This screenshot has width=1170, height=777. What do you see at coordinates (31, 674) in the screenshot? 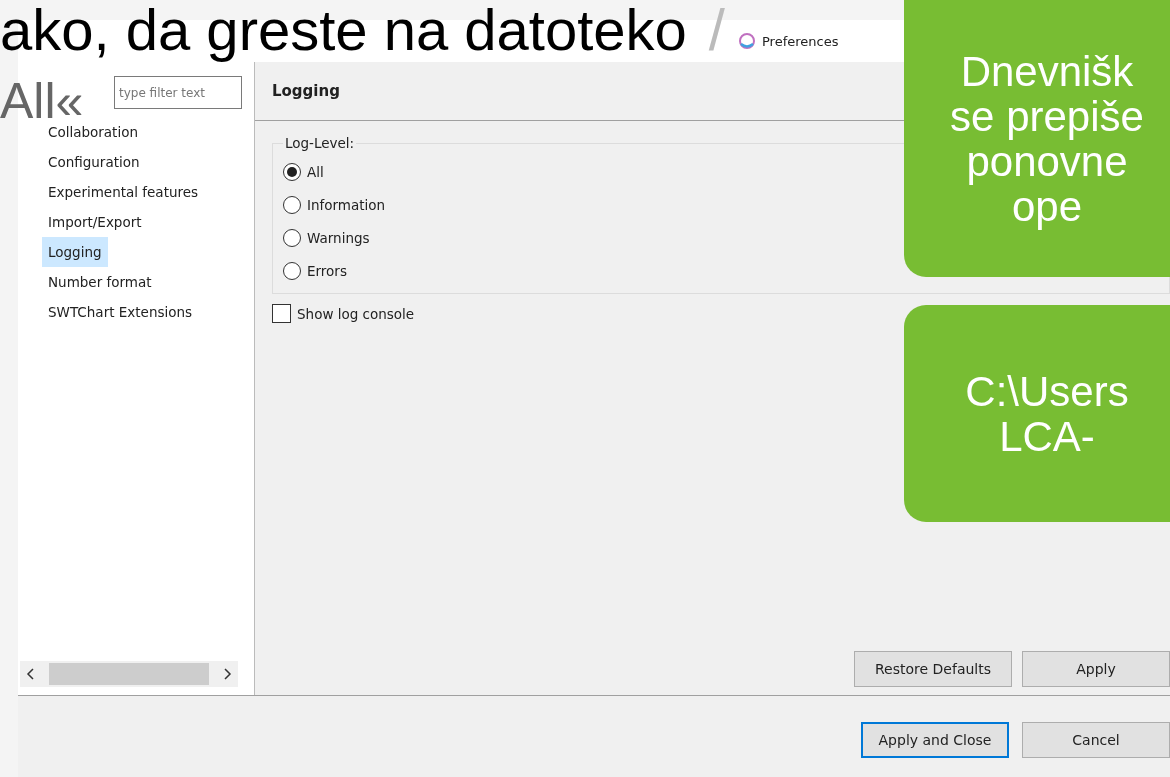
I see `chevron-left-icon` at bounding box center [31, 674].